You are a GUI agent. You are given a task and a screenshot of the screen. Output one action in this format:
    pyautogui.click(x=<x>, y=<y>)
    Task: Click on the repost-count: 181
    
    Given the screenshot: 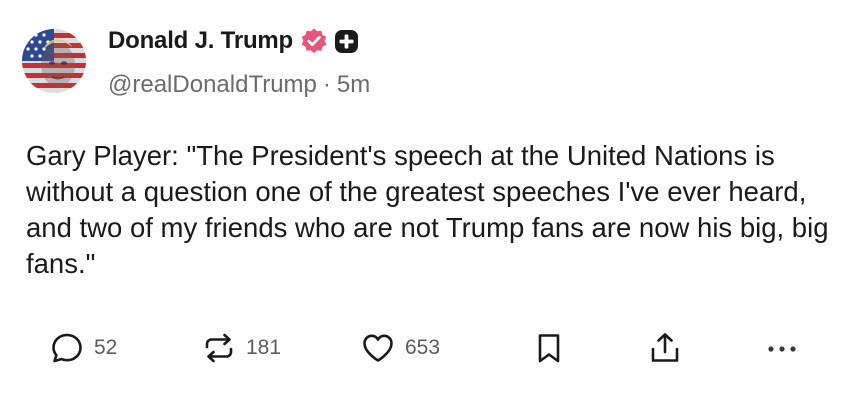 What is the action you would take?
    pyautogui.click(x=264, y=347)
    